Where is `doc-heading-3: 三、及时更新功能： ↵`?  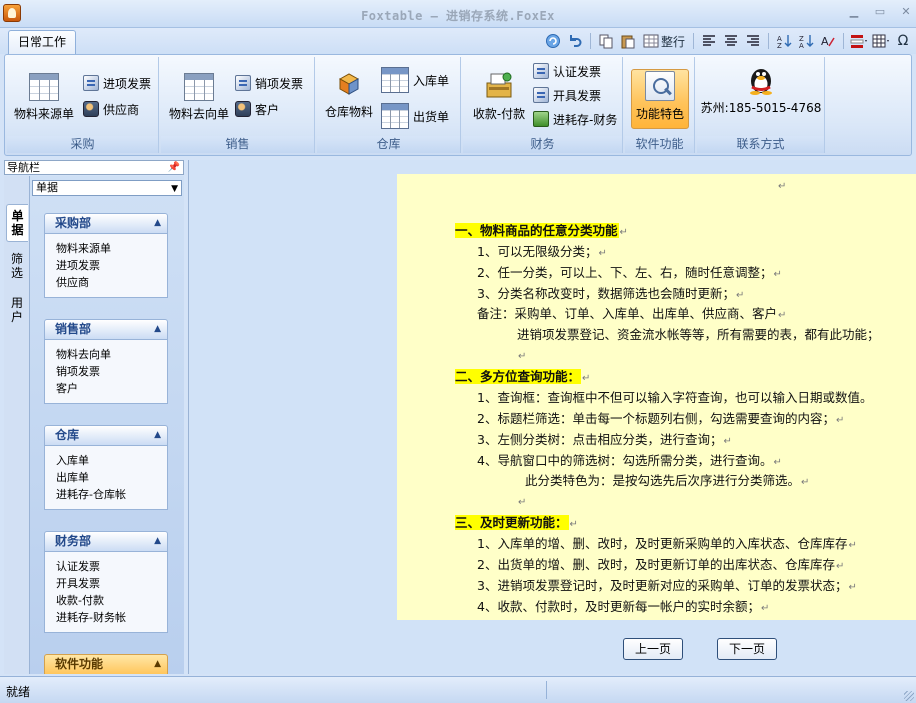 doc-heading-3: 三、及时更新功能： ↵ is located at coordinates (516, 522).